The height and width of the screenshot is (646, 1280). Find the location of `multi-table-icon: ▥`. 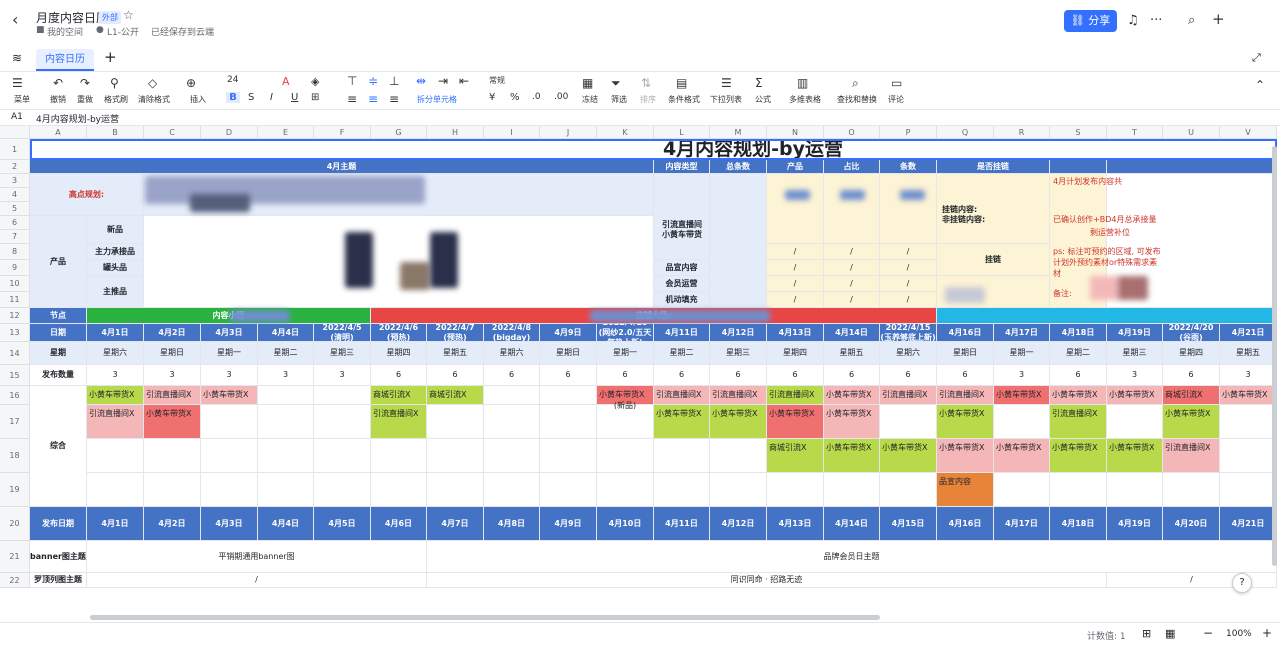

multi-table-icon: ▥ is located at coordinates (802, 83).